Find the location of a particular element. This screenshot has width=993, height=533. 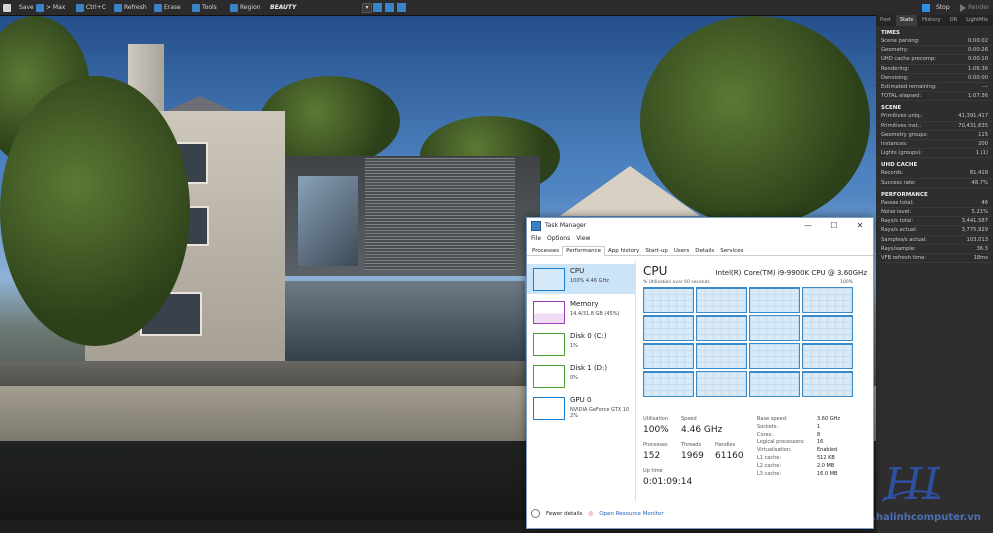

close-icon: ✕ is located at coordinates (860, 225).